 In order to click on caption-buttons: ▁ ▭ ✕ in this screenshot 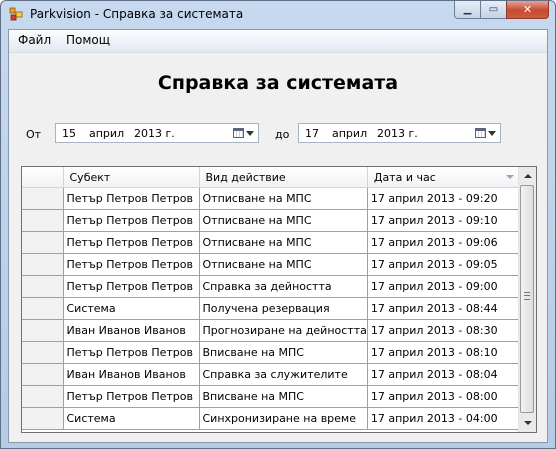, I will do `click(501, 10)`.